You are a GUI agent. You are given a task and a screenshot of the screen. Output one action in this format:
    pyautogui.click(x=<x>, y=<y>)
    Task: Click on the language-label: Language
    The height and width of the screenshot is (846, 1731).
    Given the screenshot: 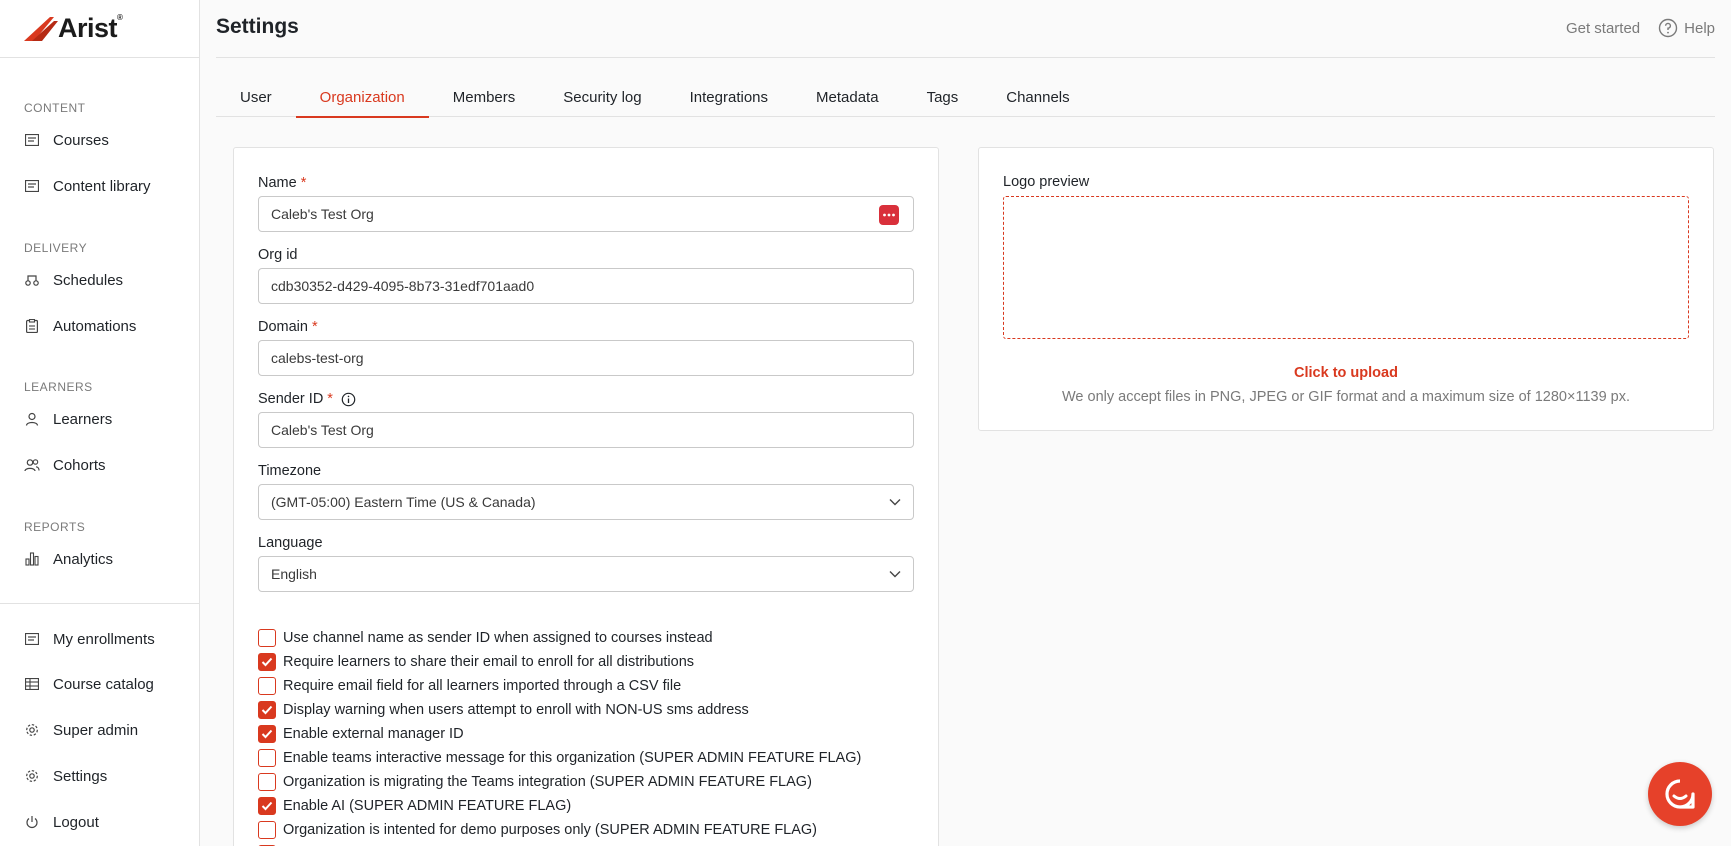 What is the action you would take?
    pyautogui.click(x=290, y=543)
    